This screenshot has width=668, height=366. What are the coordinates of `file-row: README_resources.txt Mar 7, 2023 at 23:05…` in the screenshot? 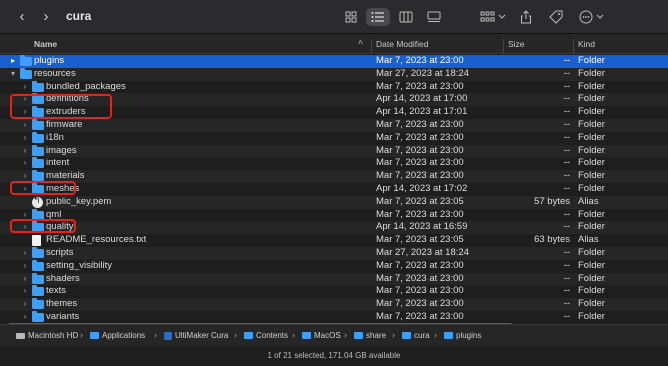 It's located at (334, 240).